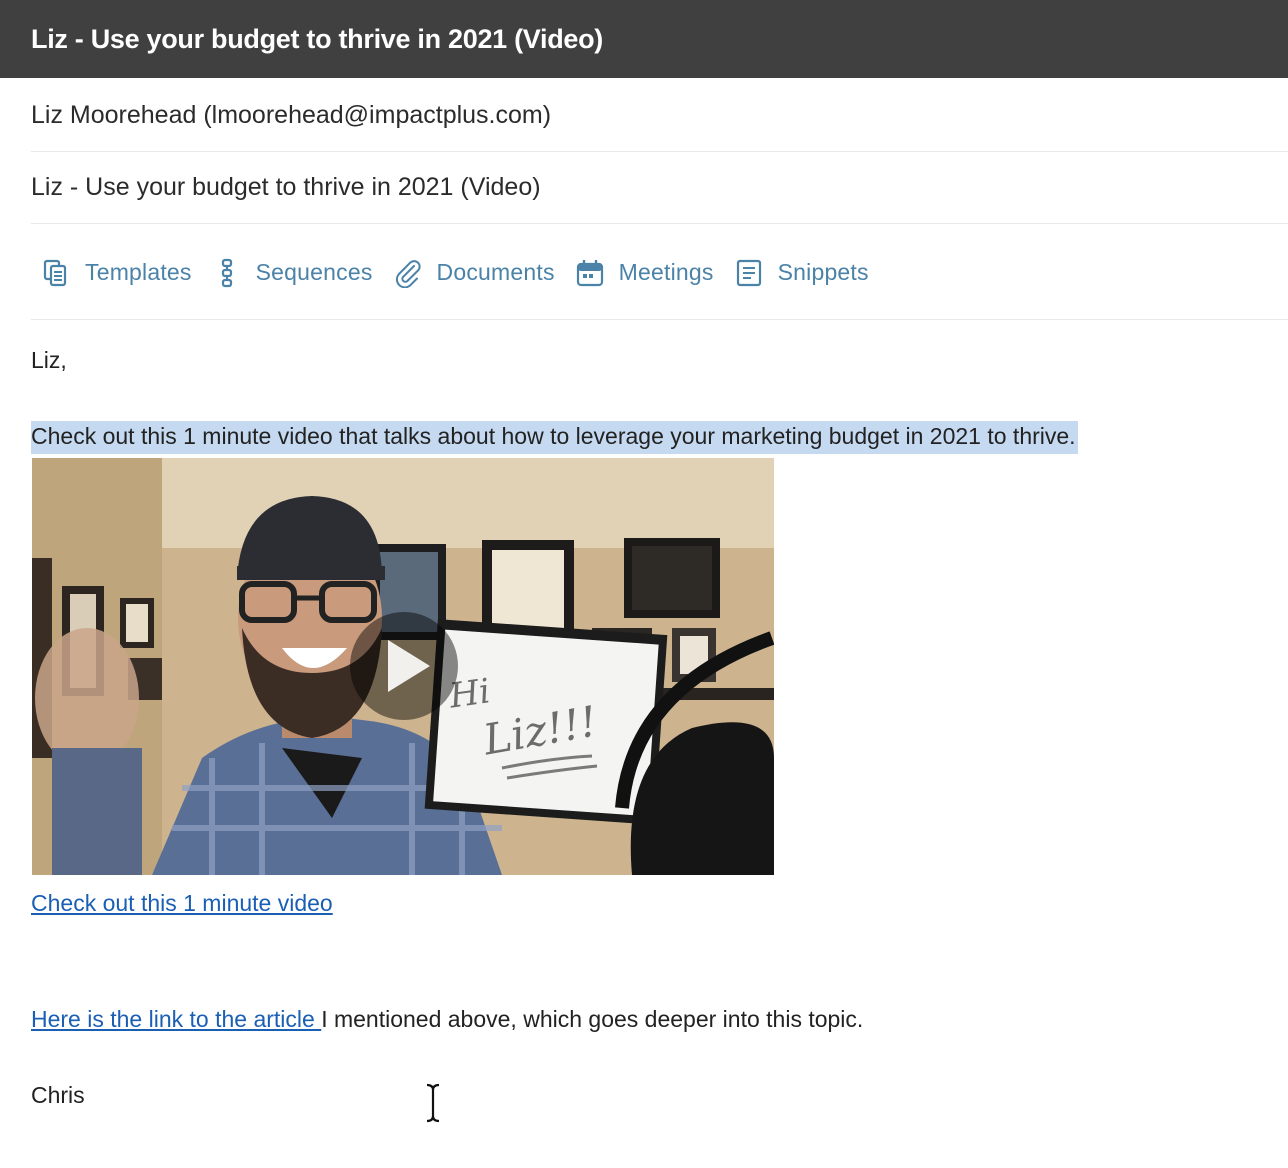 This screenshot has width=1288, height=1168. Describe the element at coordinates (314, 272) in the screenshot. I see `sequences-label: Sequences` at that location.